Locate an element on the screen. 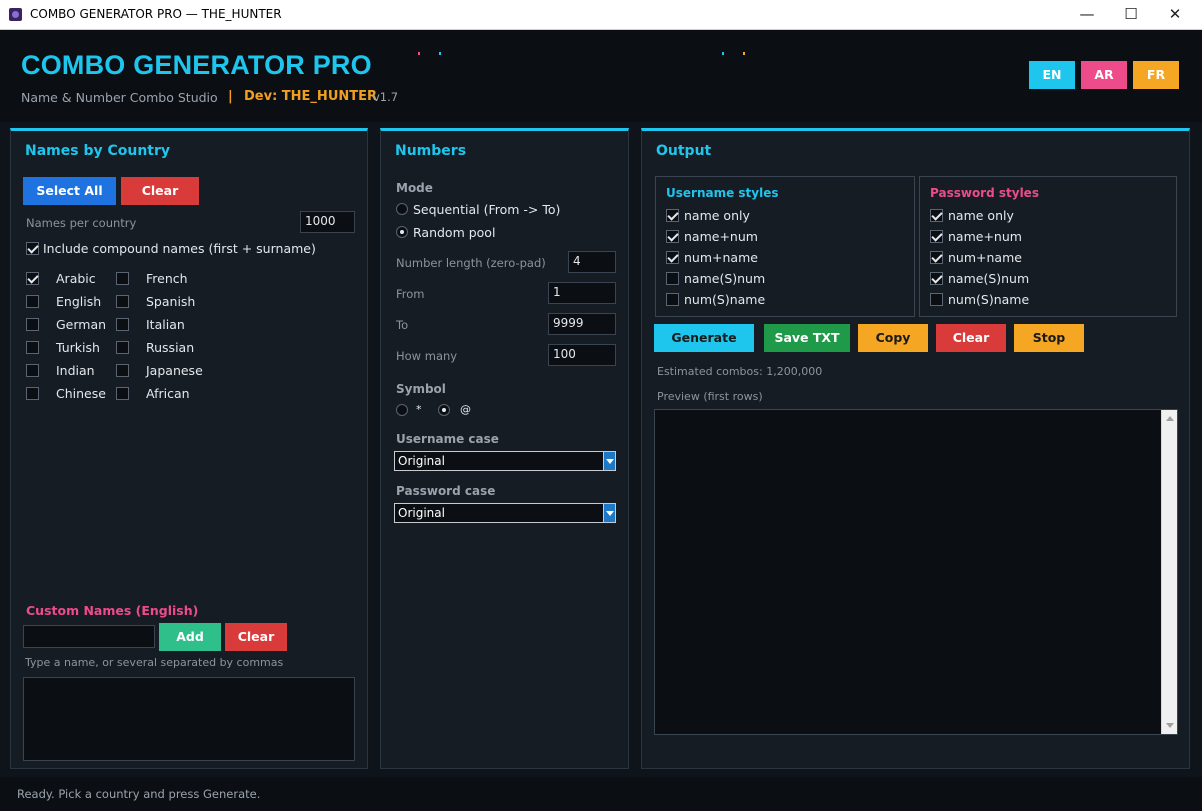 The height and width of the screenshot is (811, 1202). per-country-label: Names per country is located at coordinates (81, 223).